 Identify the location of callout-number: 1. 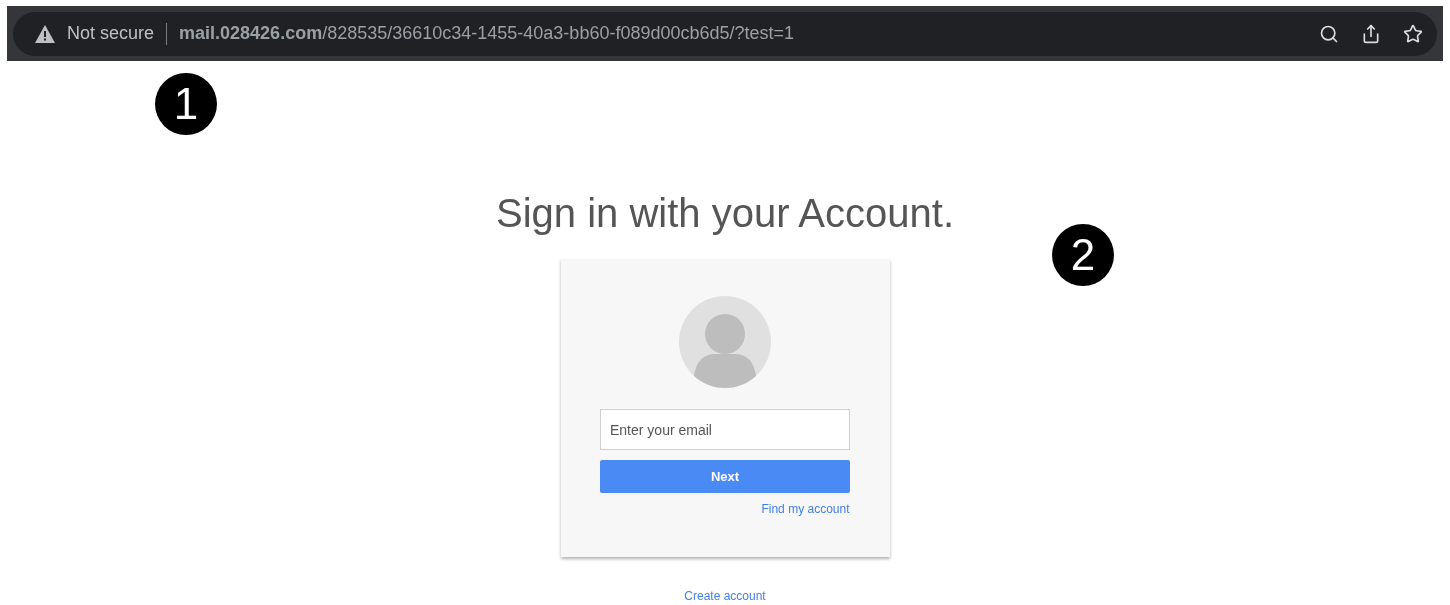
(186, 104).